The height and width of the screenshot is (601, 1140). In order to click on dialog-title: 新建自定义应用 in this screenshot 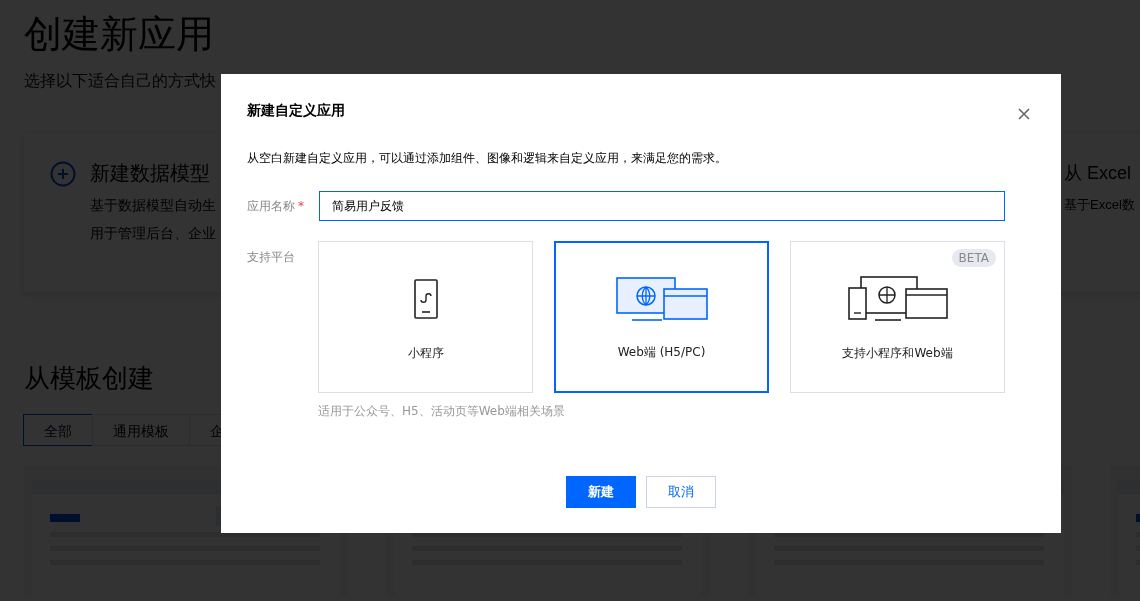, I will do `click(296, 111)`.